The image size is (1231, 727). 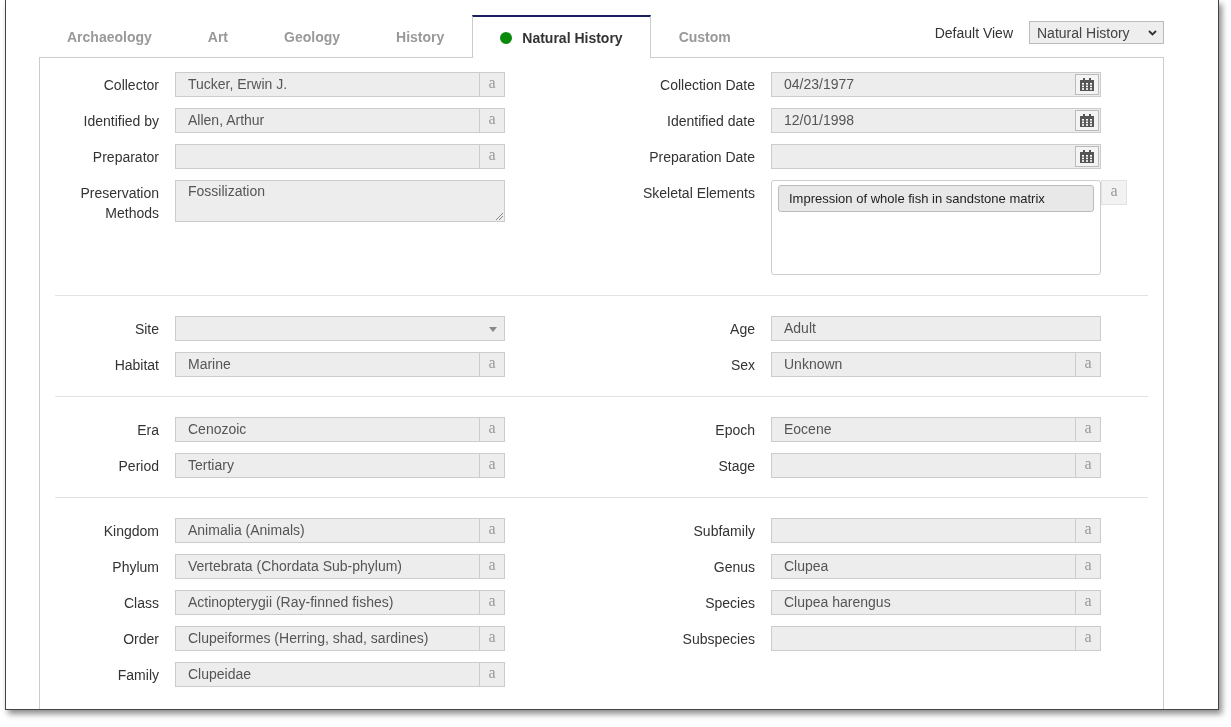 I want to click on field-label: Collector, so click(x=130, y=85).